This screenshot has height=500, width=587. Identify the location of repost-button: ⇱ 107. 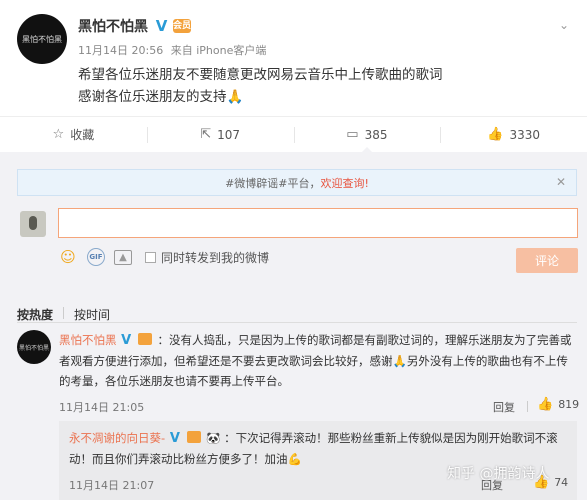
(220, 134).